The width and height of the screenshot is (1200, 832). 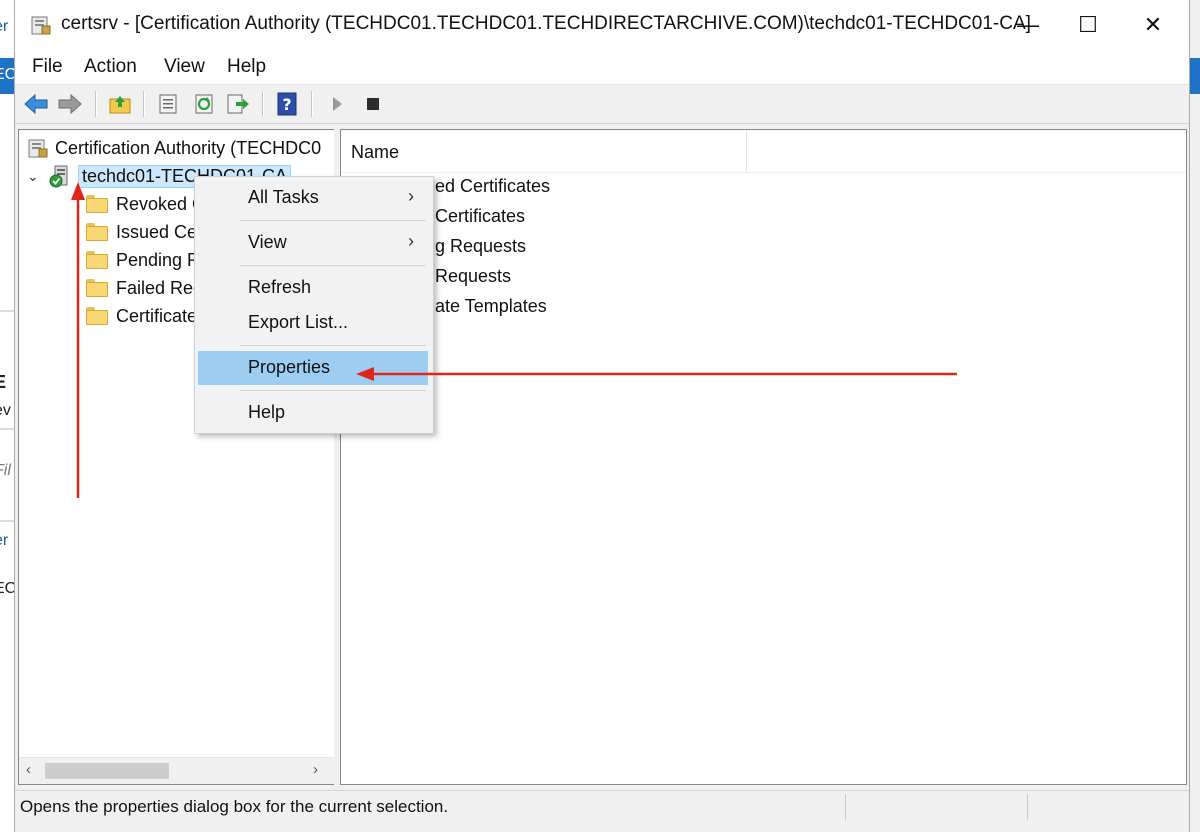 What do you see at coordinates (267, 412) in the screenshot?
I see `context-item-label: Help` at bounding box center [267, 412].